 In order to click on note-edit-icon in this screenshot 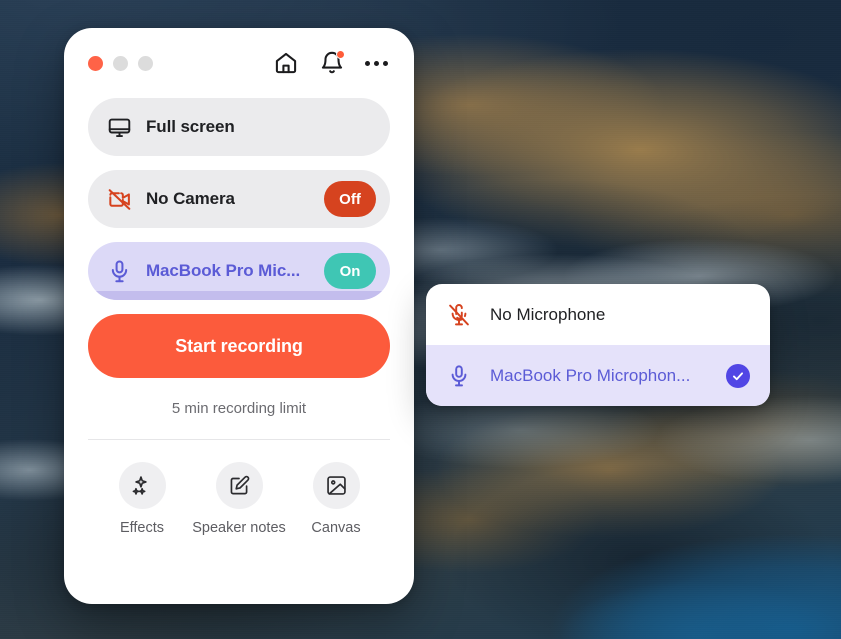, I will do `click(239, 485)`.